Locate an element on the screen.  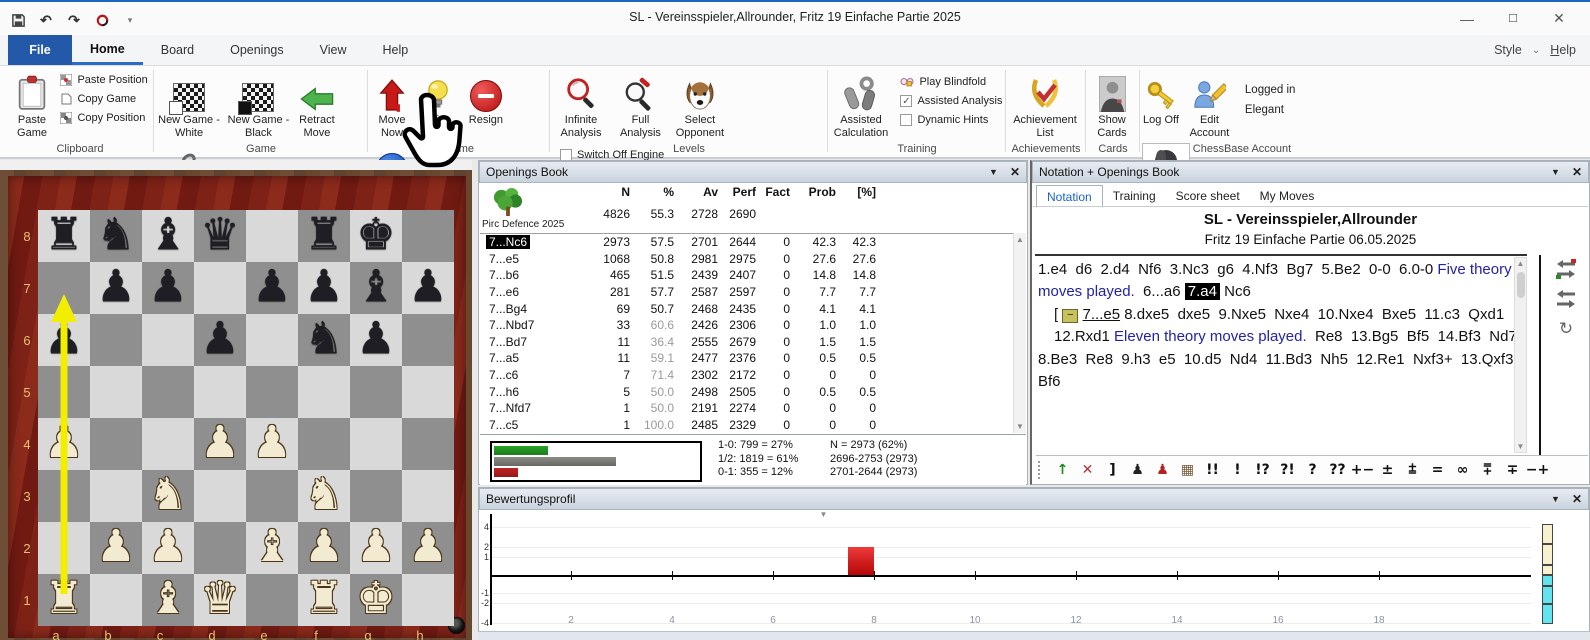
board-square-e2: ♝ is located at coordinates (272, 548).